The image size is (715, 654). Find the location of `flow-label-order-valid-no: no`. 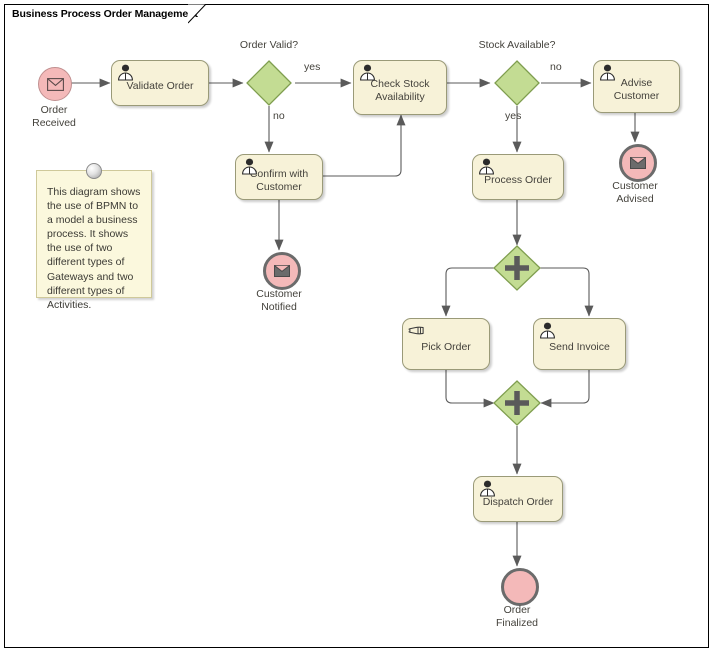

flow-label-order-valid-no: no is located at coordinates (279, 116).